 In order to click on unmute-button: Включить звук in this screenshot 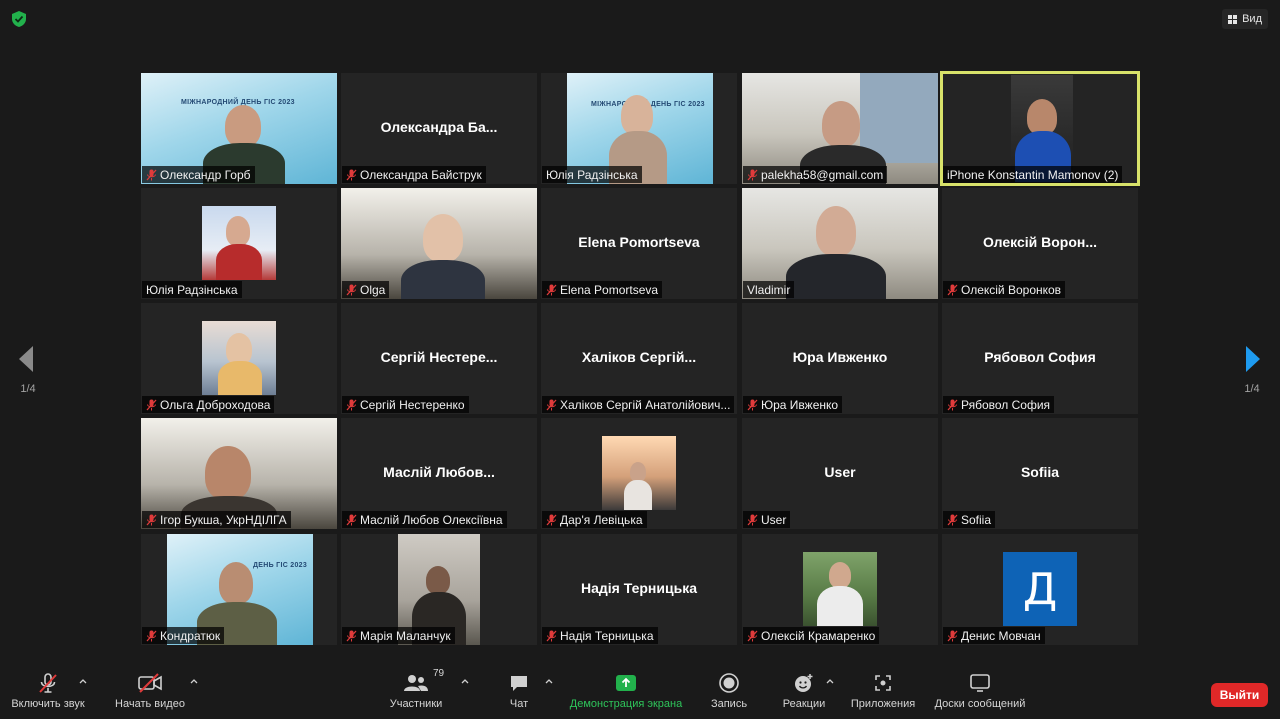, I will do `click(48, 690)`.